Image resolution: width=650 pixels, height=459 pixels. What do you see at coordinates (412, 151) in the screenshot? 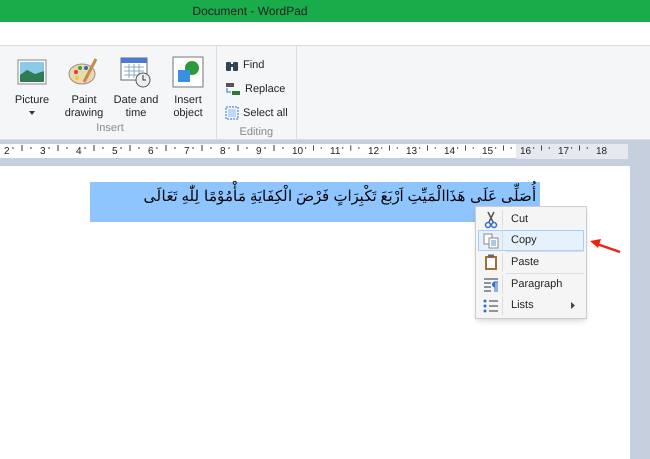
I see `ruler-number: 13` at bounding box center [412, 151].